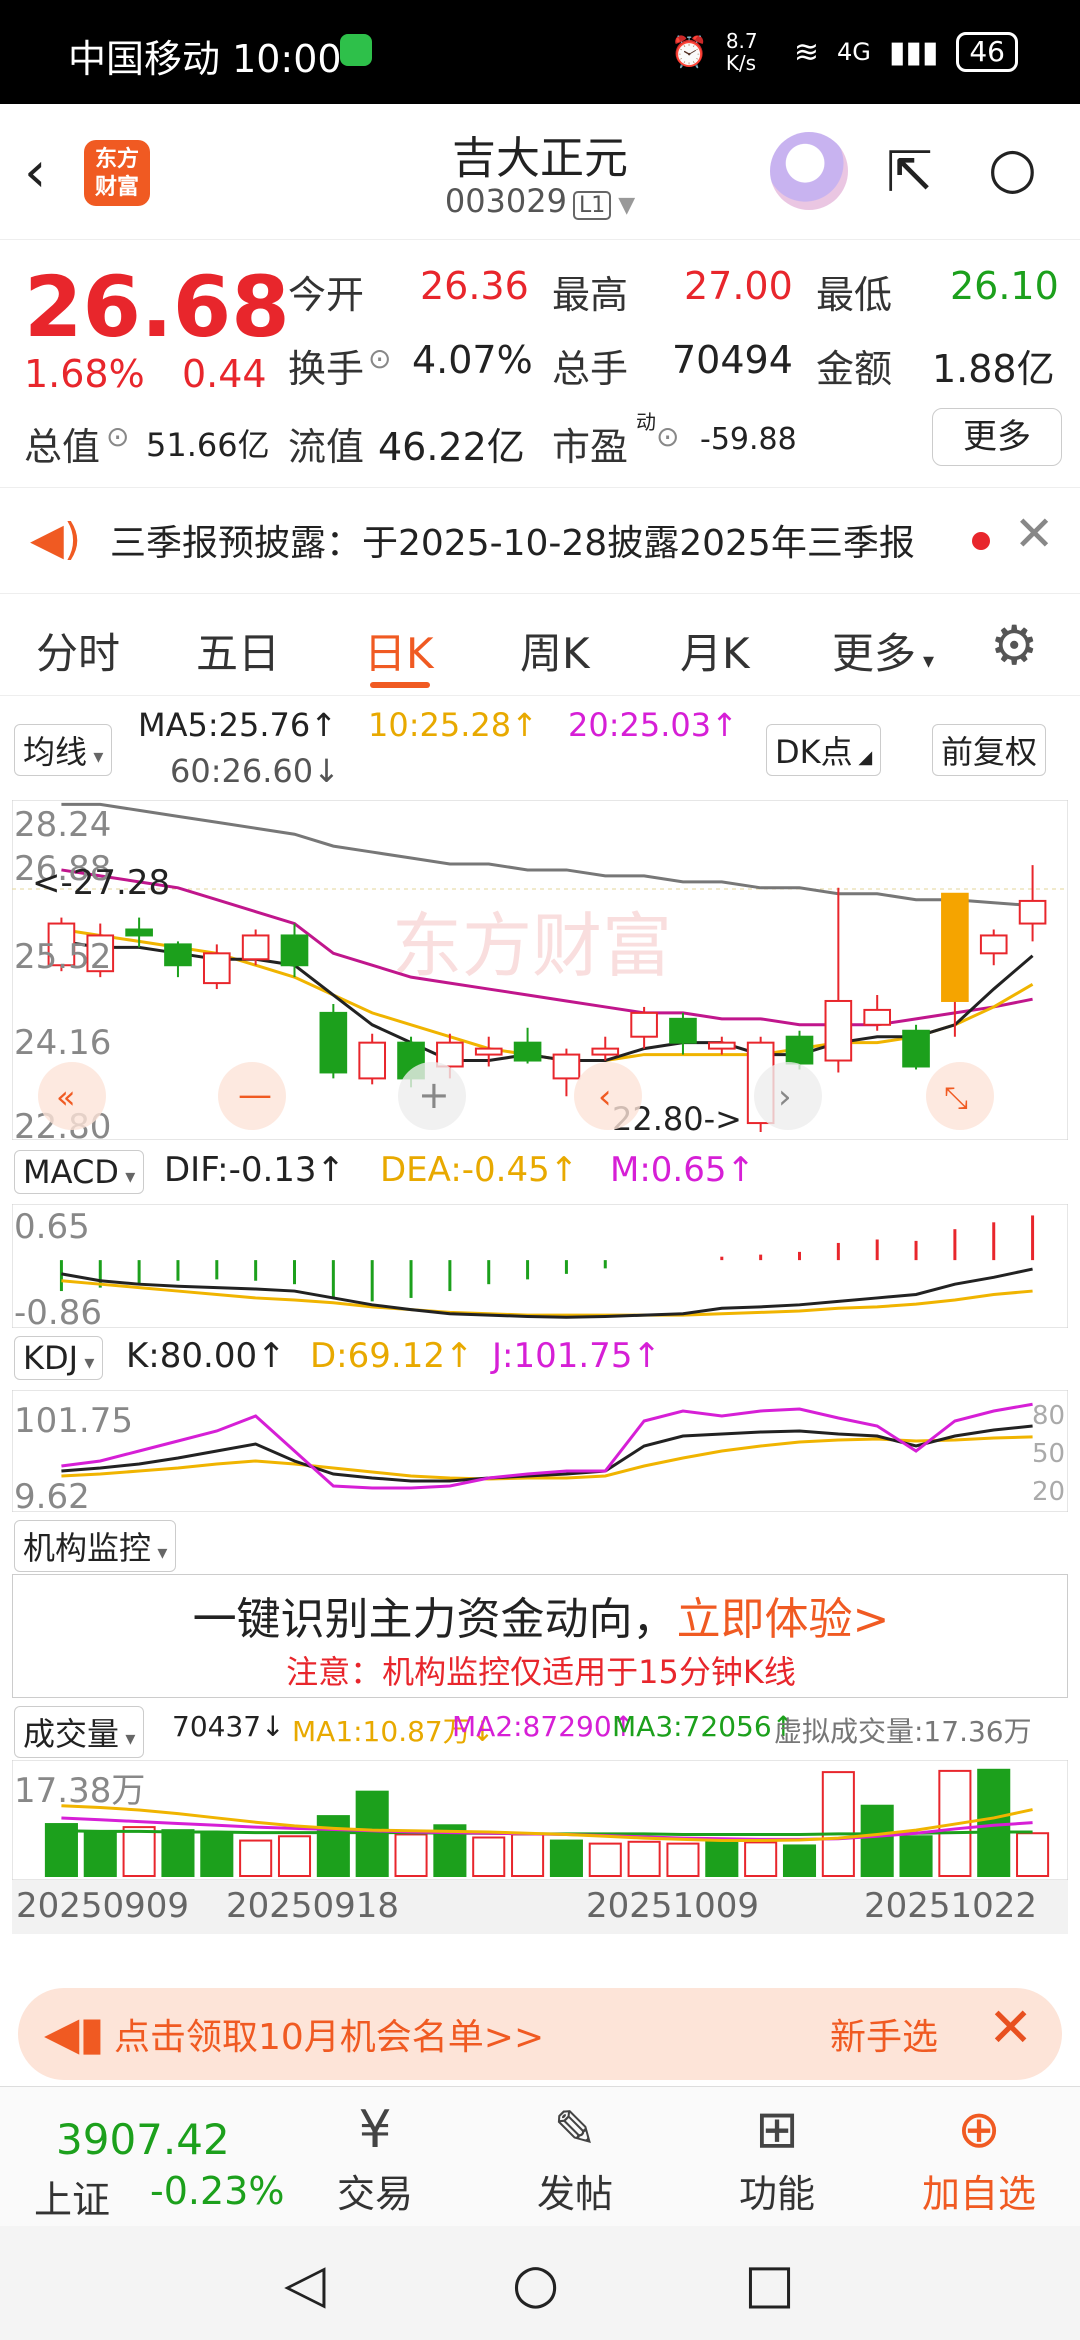  What do you see at coordinates (434, 1095) in the screenshot?
I see `plus-icon: +` at bounding box center [434, 1095].